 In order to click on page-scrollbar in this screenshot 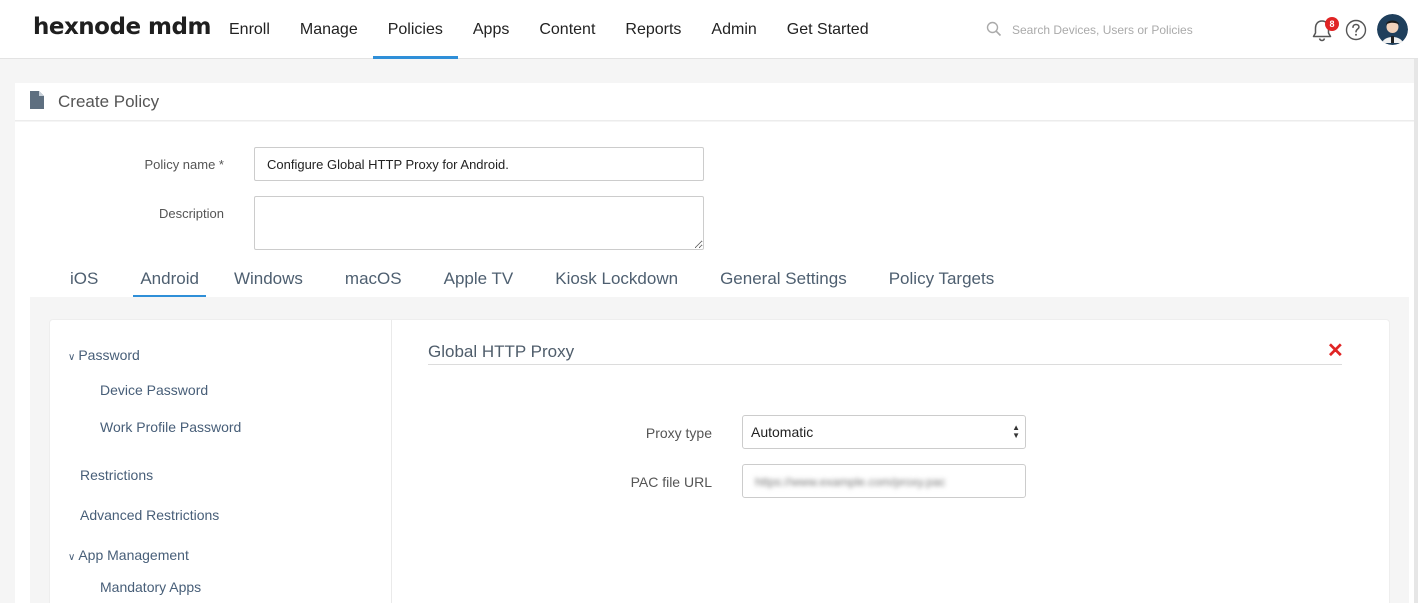, I will do `click(1416, 331)`.